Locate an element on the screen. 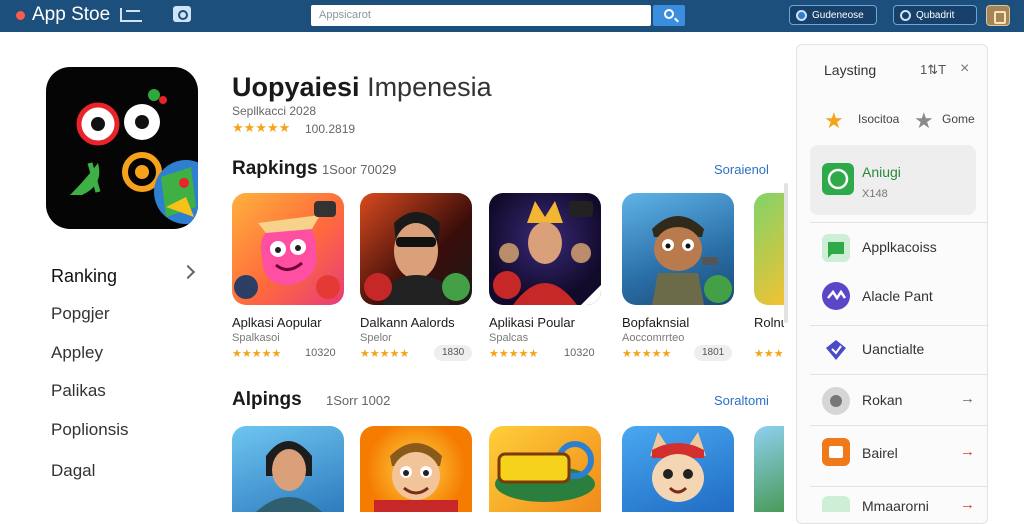 The height and width of the screenshot is (524, 1024). message-app-icon is located at coordinates (836, 248).